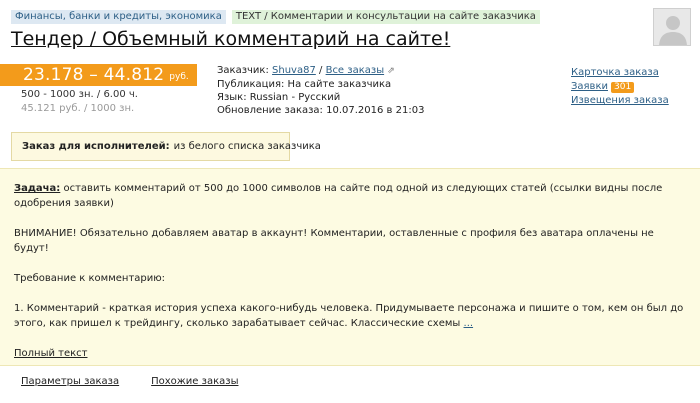 This screenshot has height=403, width=700. I want to click on publication-label: Публикация:, so click(251, 84).